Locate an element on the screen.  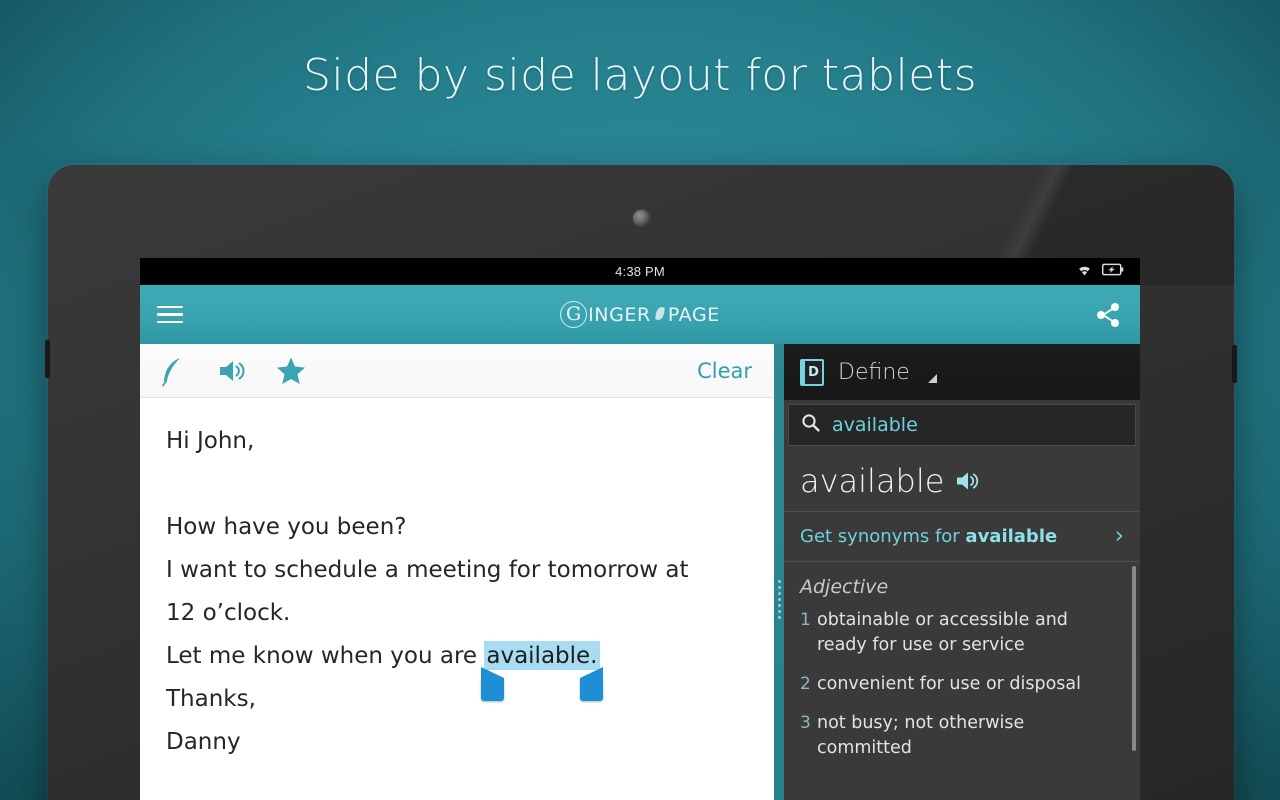
app-bar: G INGER PAGE is located at coordinates (640, 314).